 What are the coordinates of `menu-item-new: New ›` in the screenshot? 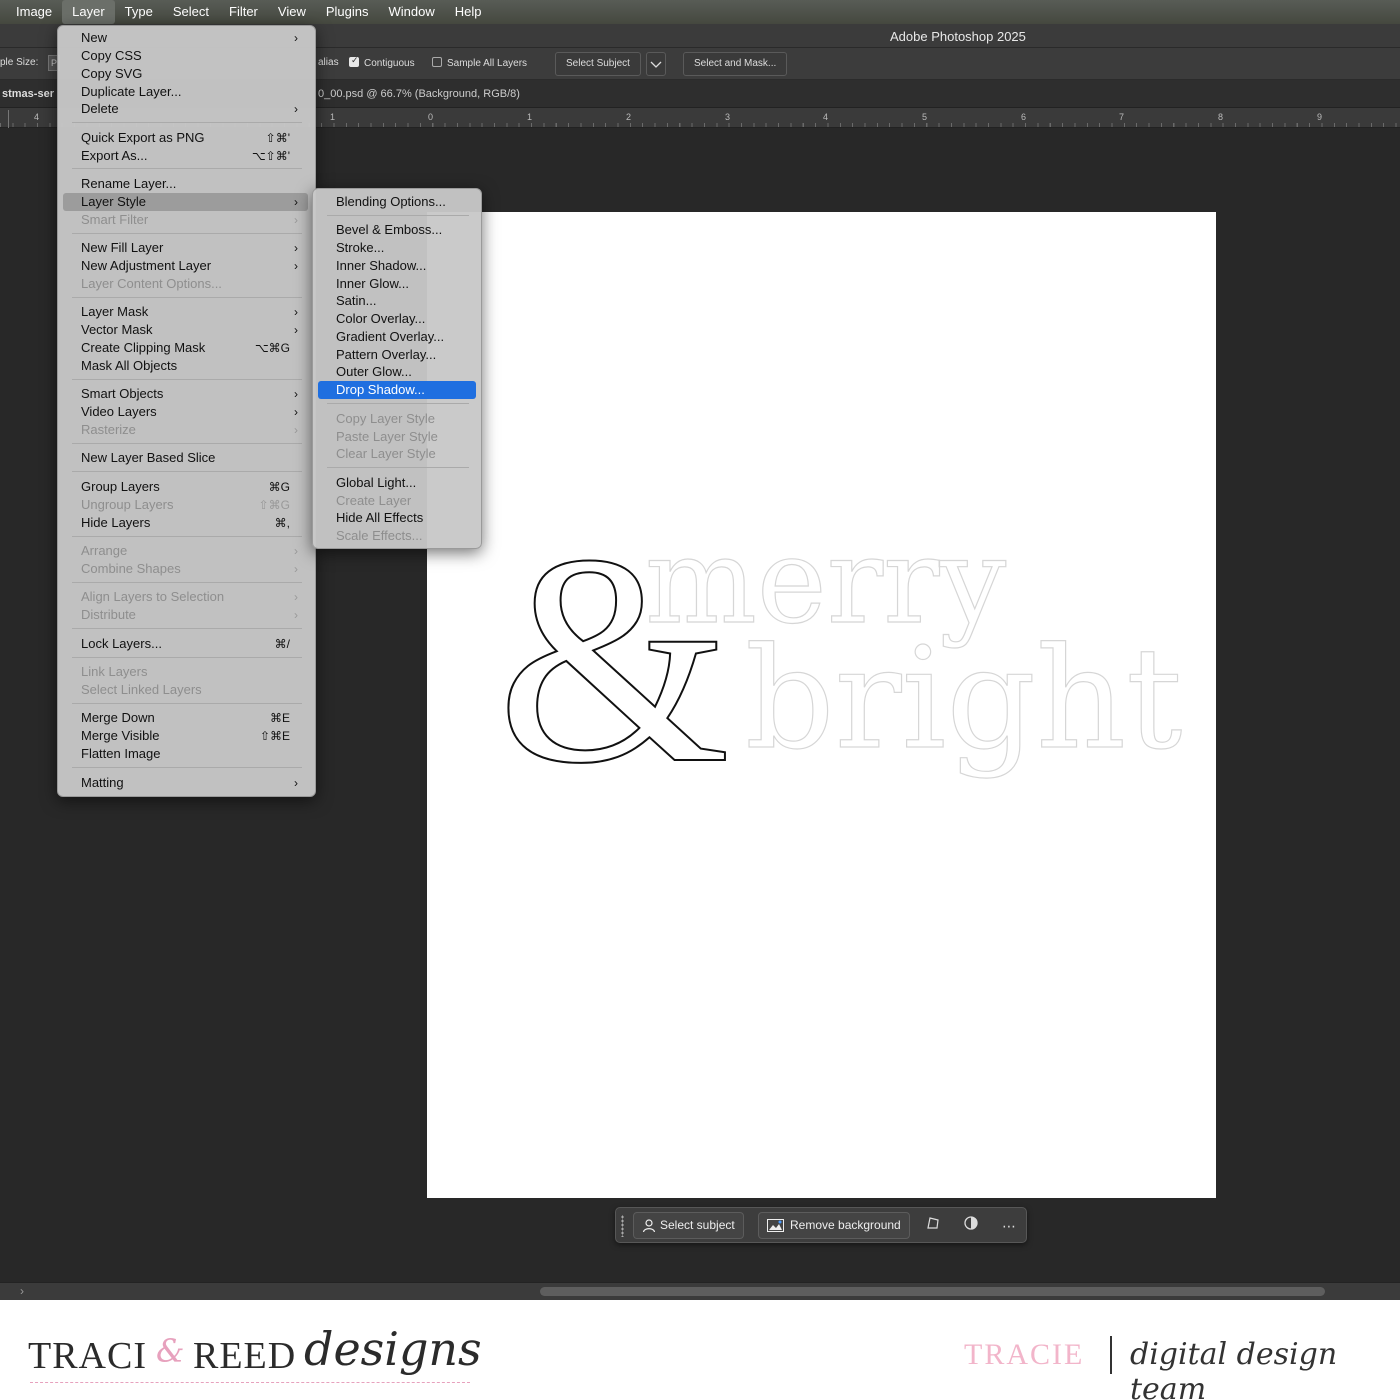 It's located at (185, 38).